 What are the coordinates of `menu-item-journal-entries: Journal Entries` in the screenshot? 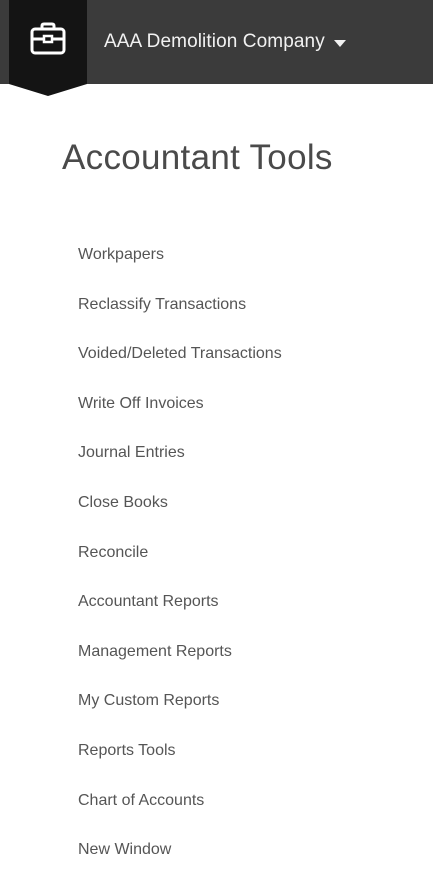 It's located at (180, 453).